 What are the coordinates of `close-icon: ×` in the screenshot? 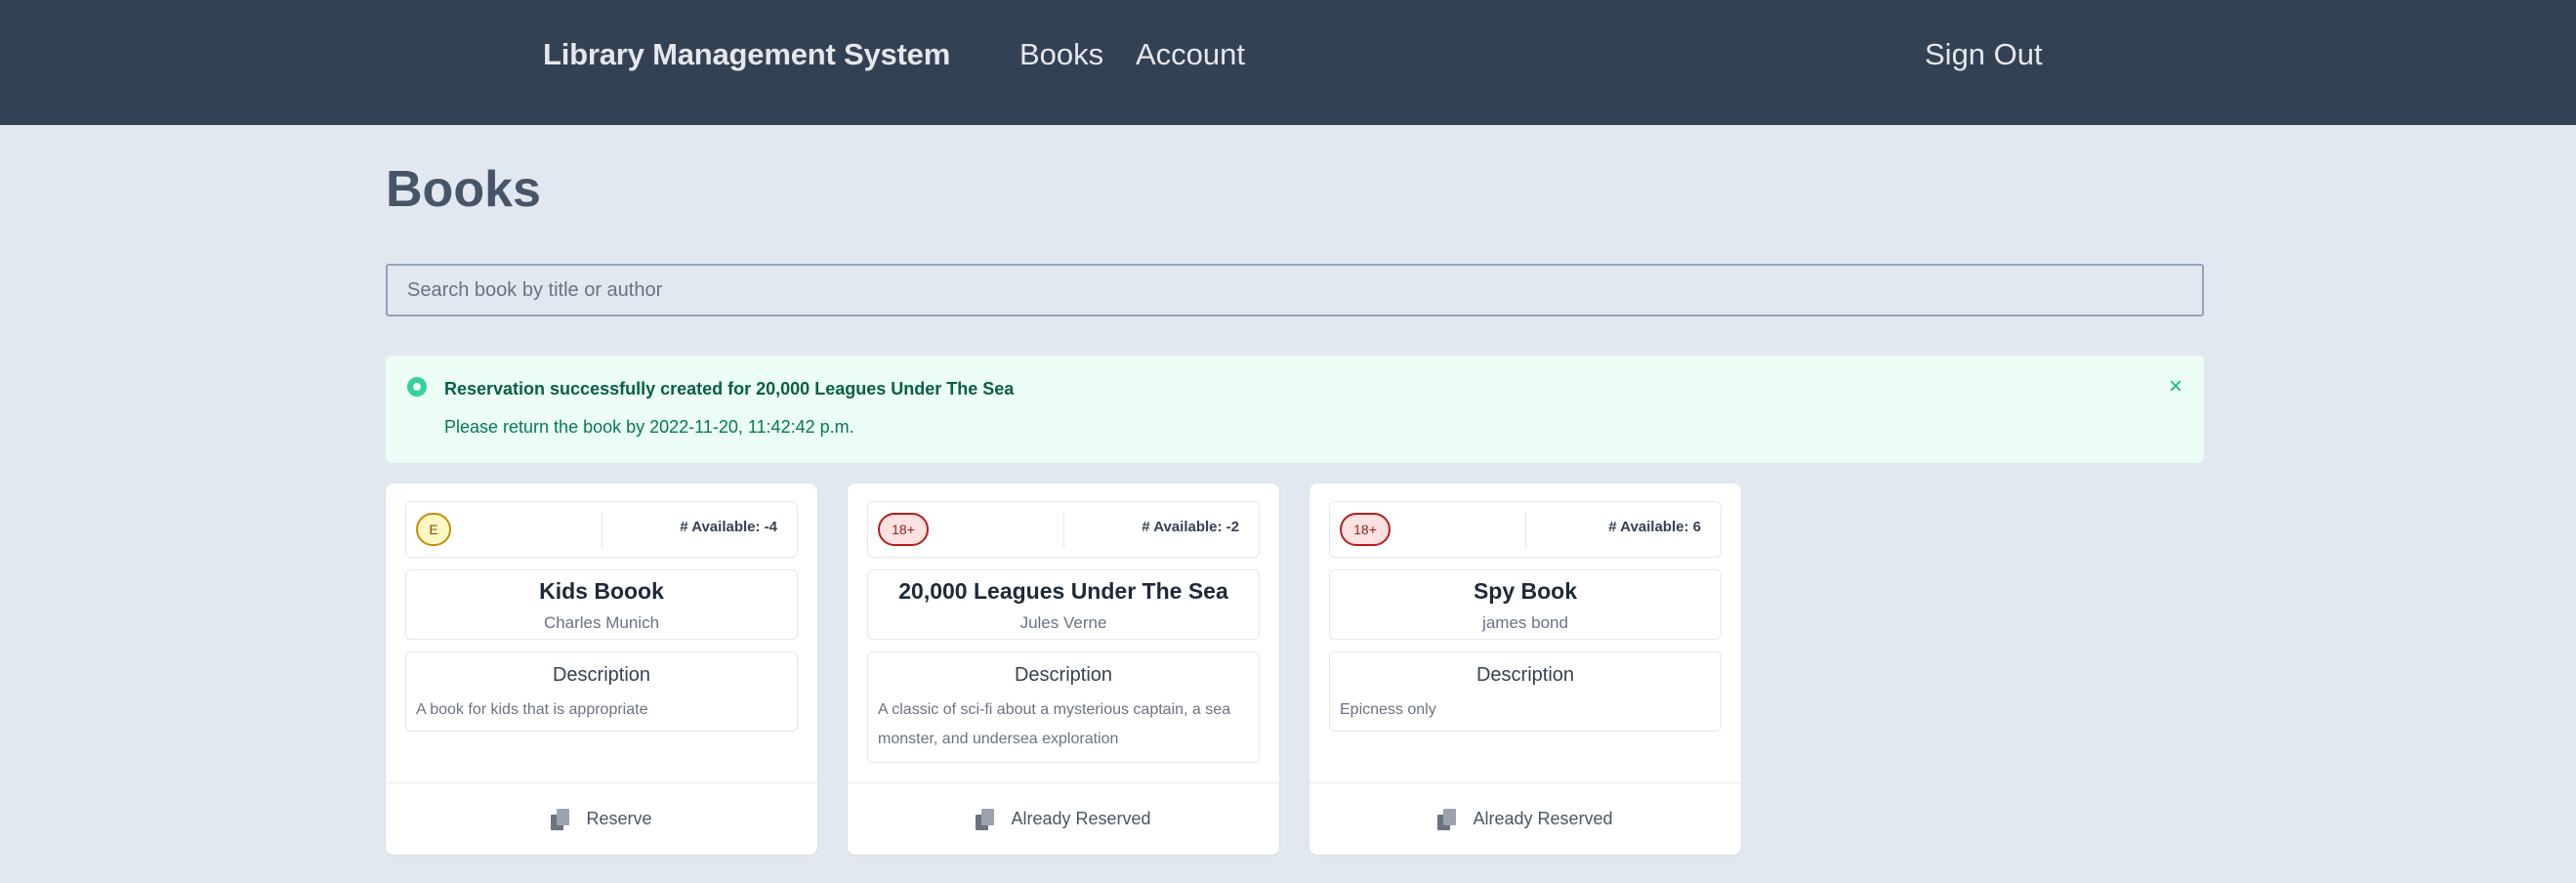 It's located at (2176, 387).